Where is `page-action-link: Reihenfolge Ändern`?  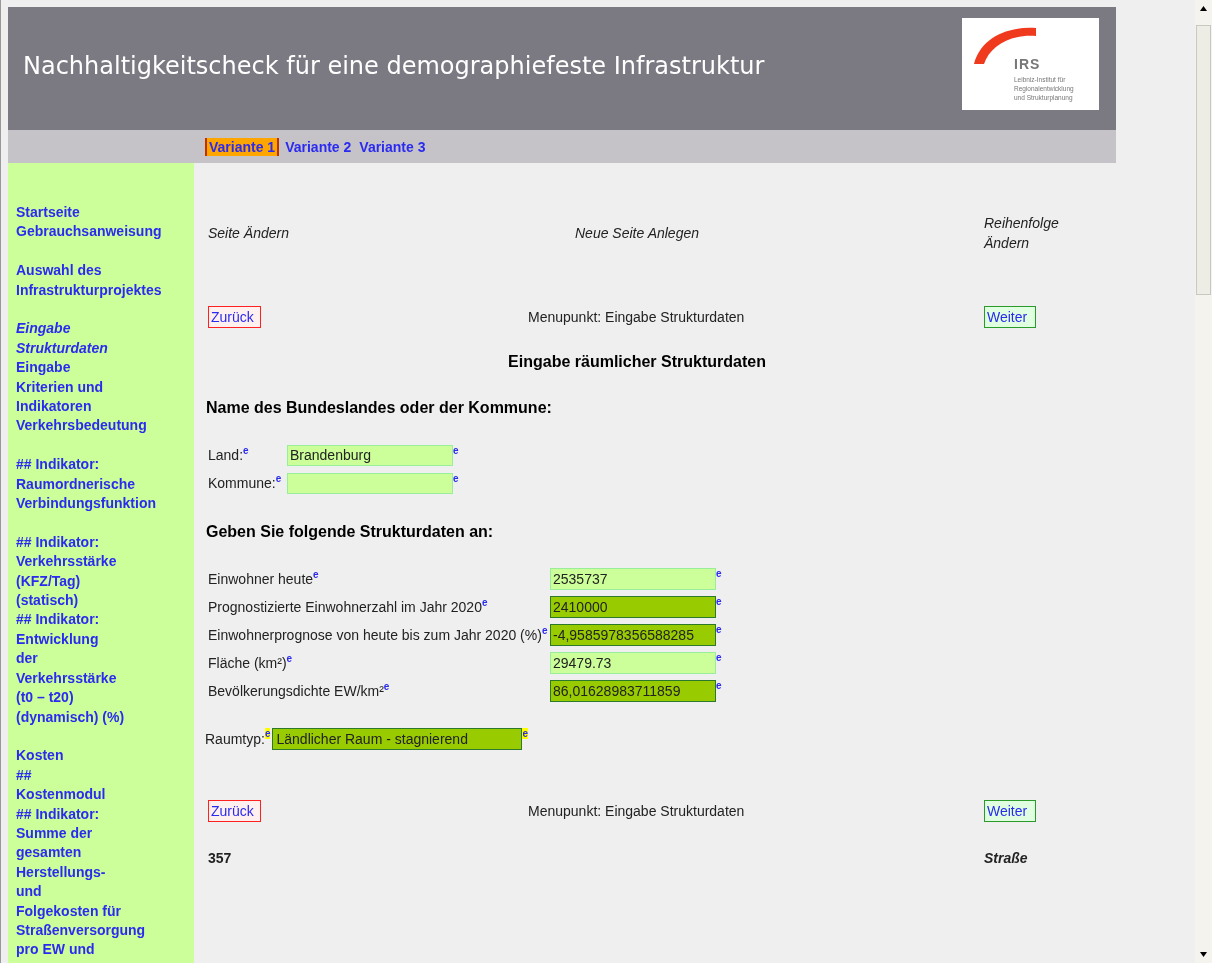 page-action-link: Reihenfolge Ändern is located at coordinates (1029, 233).